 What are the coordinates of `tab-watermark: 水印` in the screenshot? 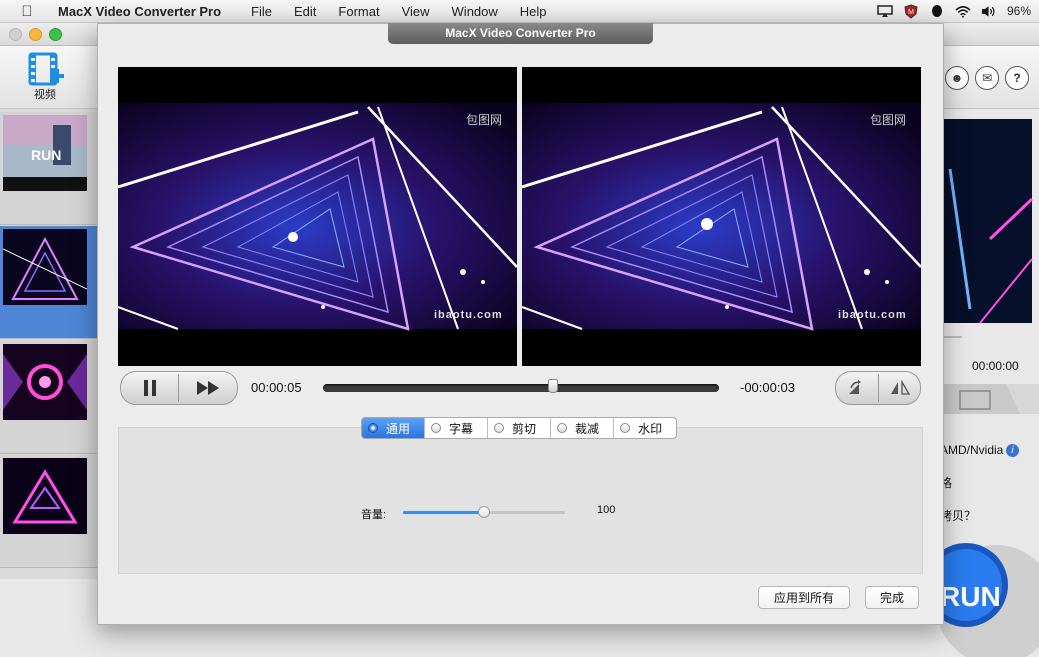 It's located at (645, 428).